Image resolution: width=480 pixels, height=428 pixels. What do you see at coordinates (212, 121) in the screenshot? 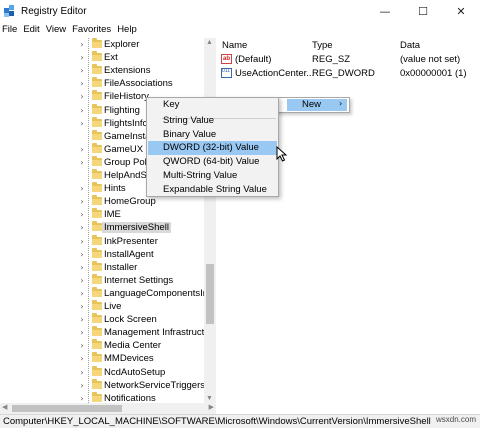
I see `submenu-string-value: String Value` at bounding box center [212, 121].